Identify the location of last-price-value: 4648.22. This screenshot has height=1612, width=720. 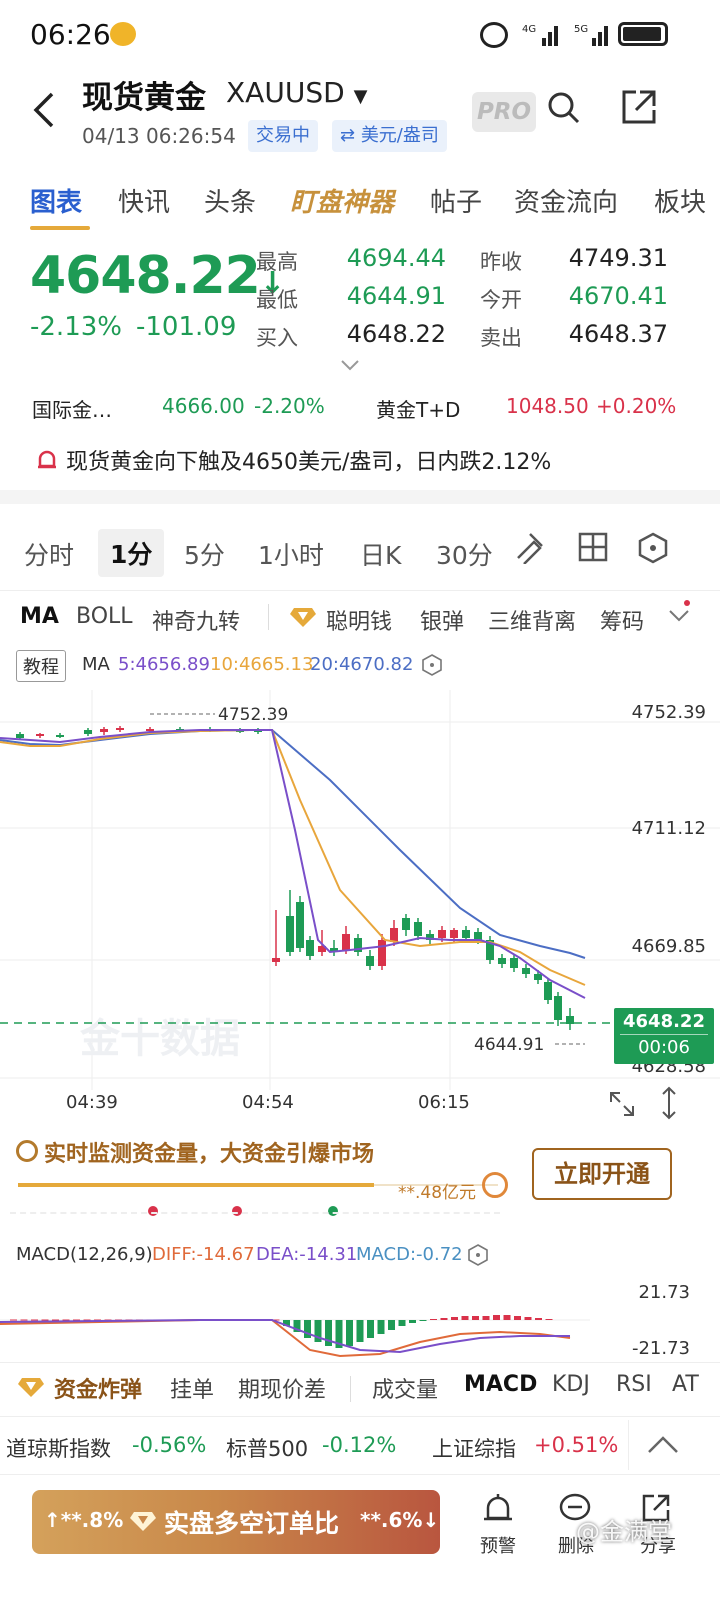
(145, 276).